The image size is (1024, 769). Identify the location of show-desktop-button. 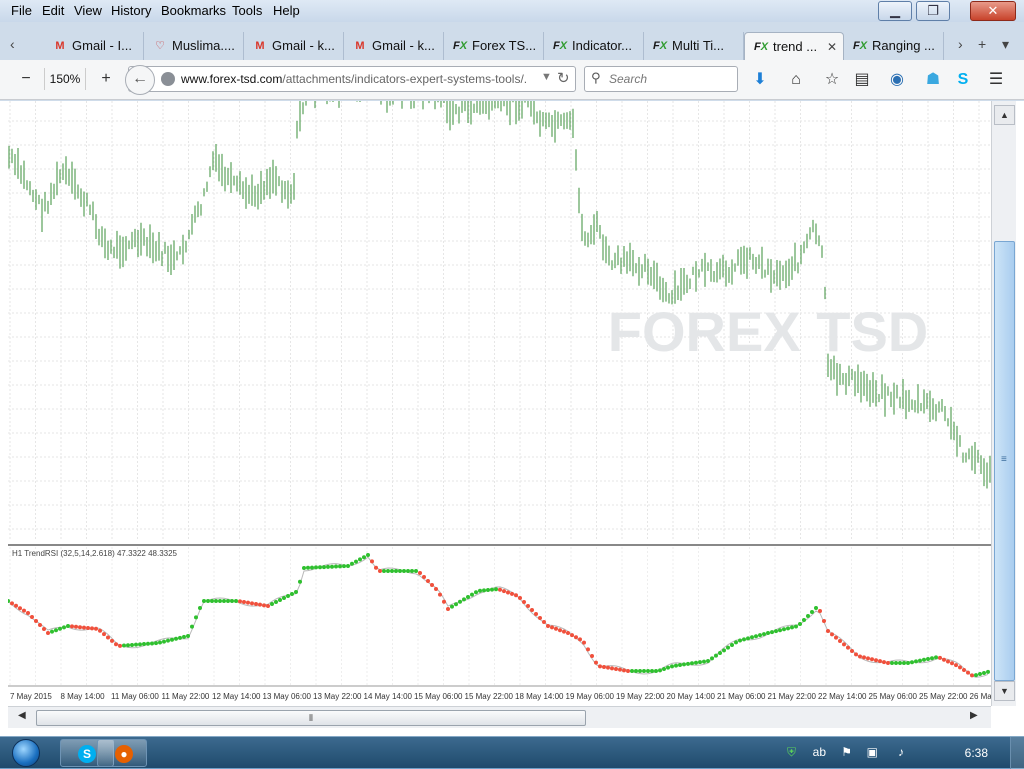
(1017, 753).